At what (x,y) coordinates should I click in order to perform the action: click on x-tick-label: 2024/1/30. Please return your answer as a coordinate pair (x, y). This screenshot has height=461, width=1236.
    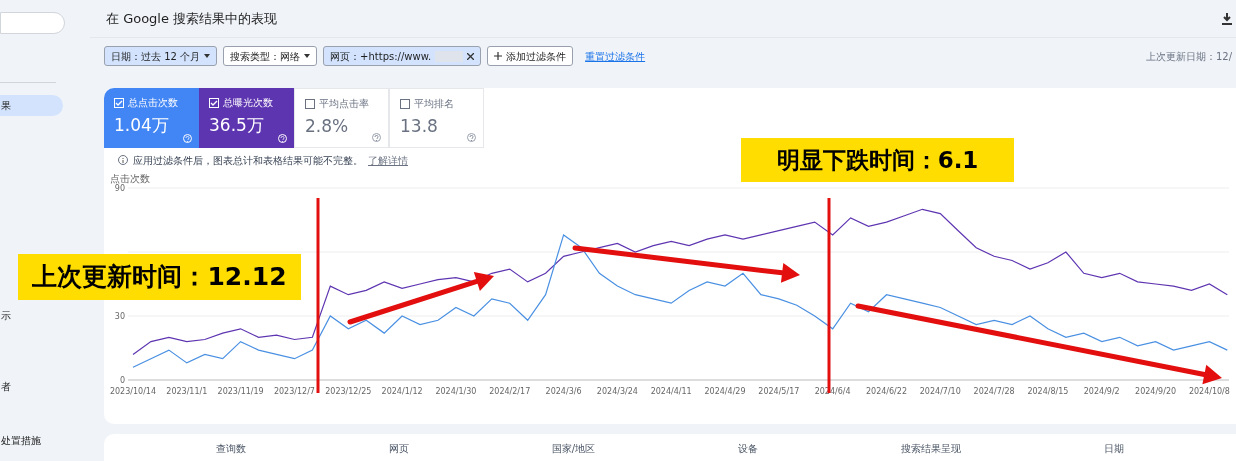
    Looking at the image, I should click on (456, 391).